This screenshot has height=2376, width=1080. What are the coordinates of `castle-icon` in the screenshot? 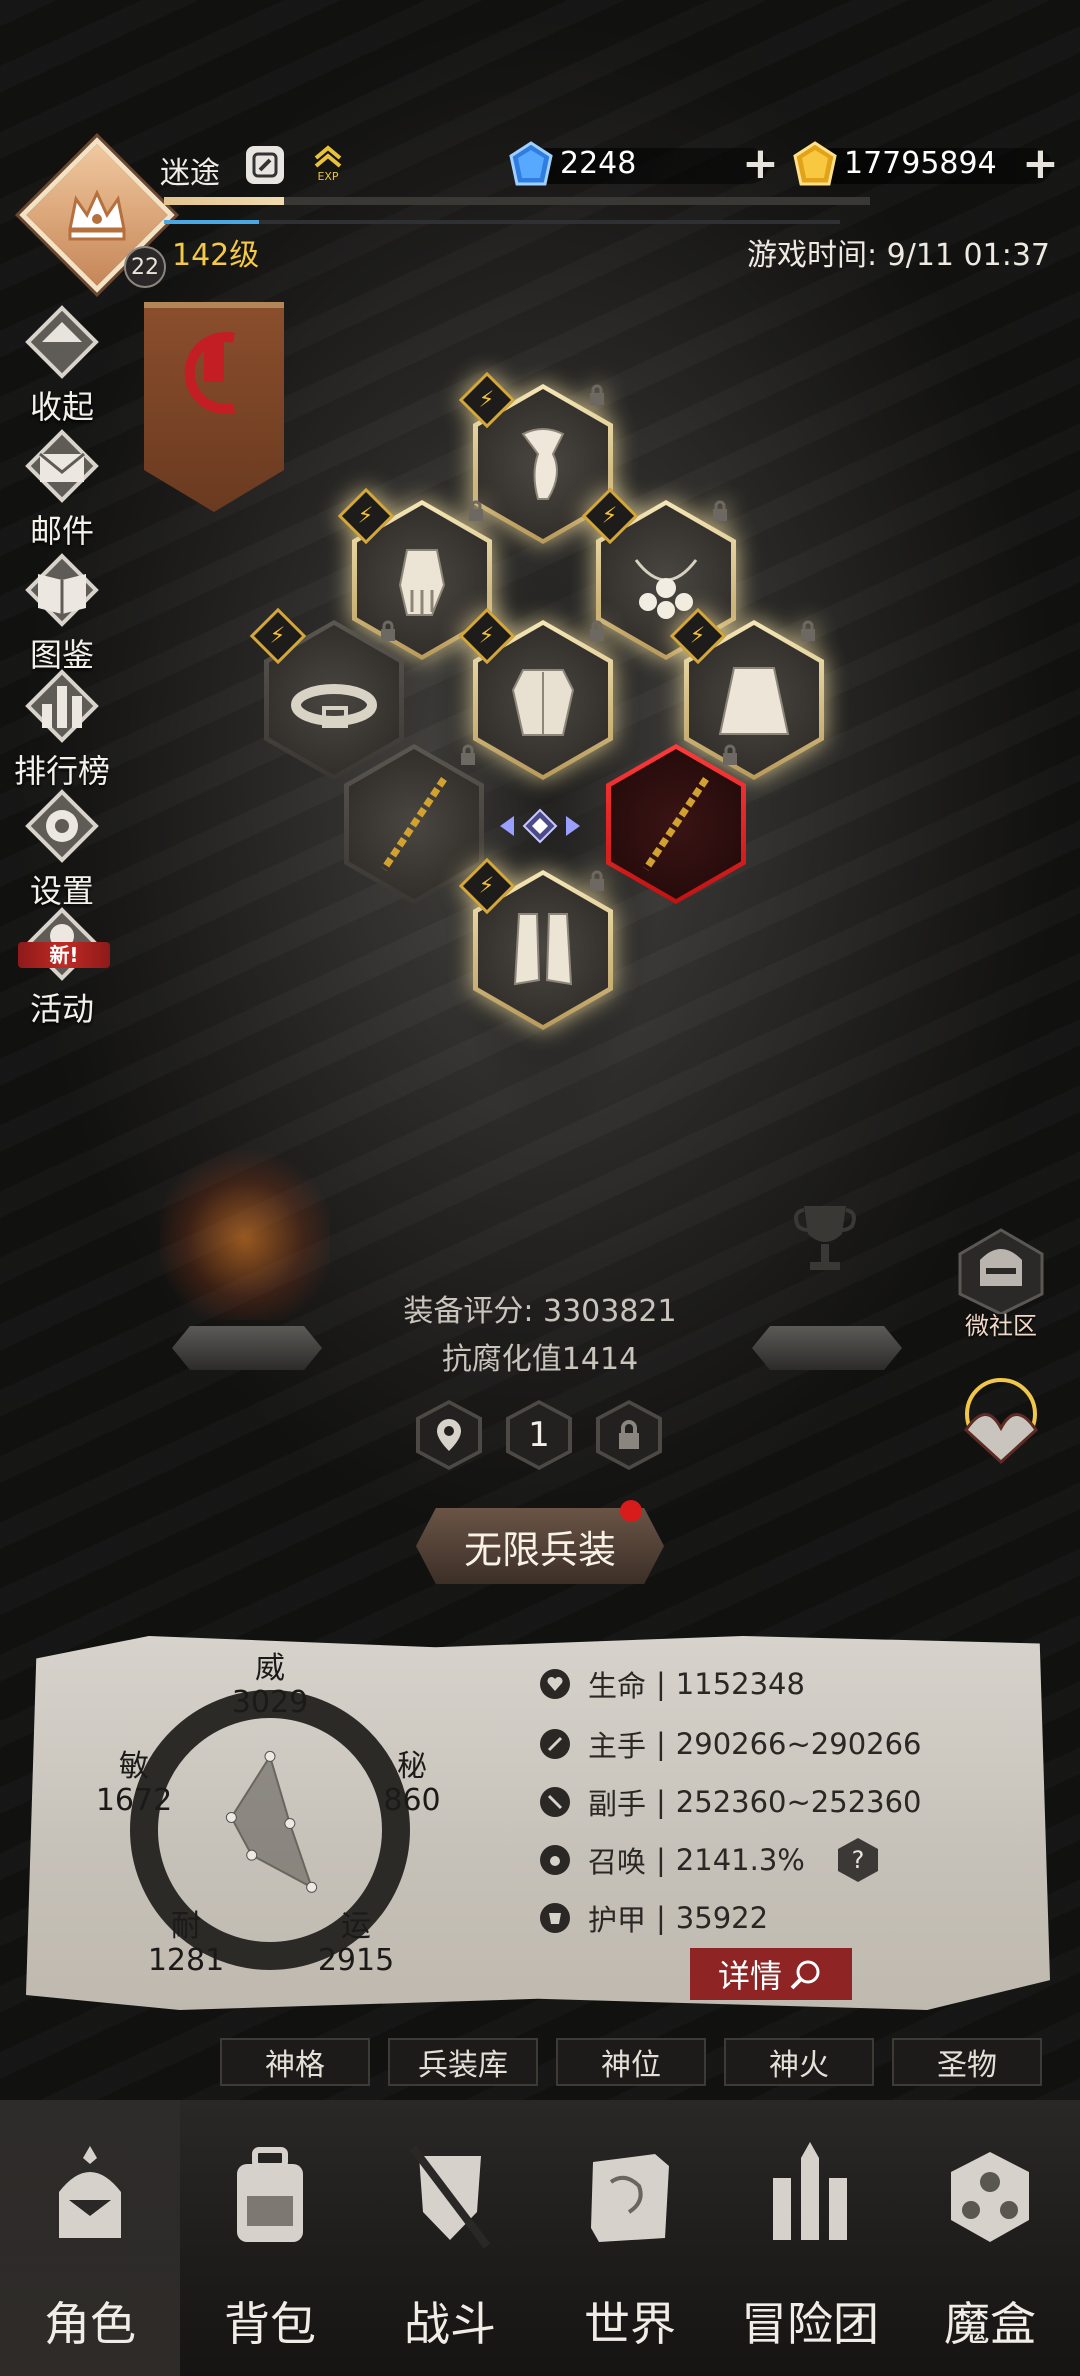 It's located at (810, 2191).